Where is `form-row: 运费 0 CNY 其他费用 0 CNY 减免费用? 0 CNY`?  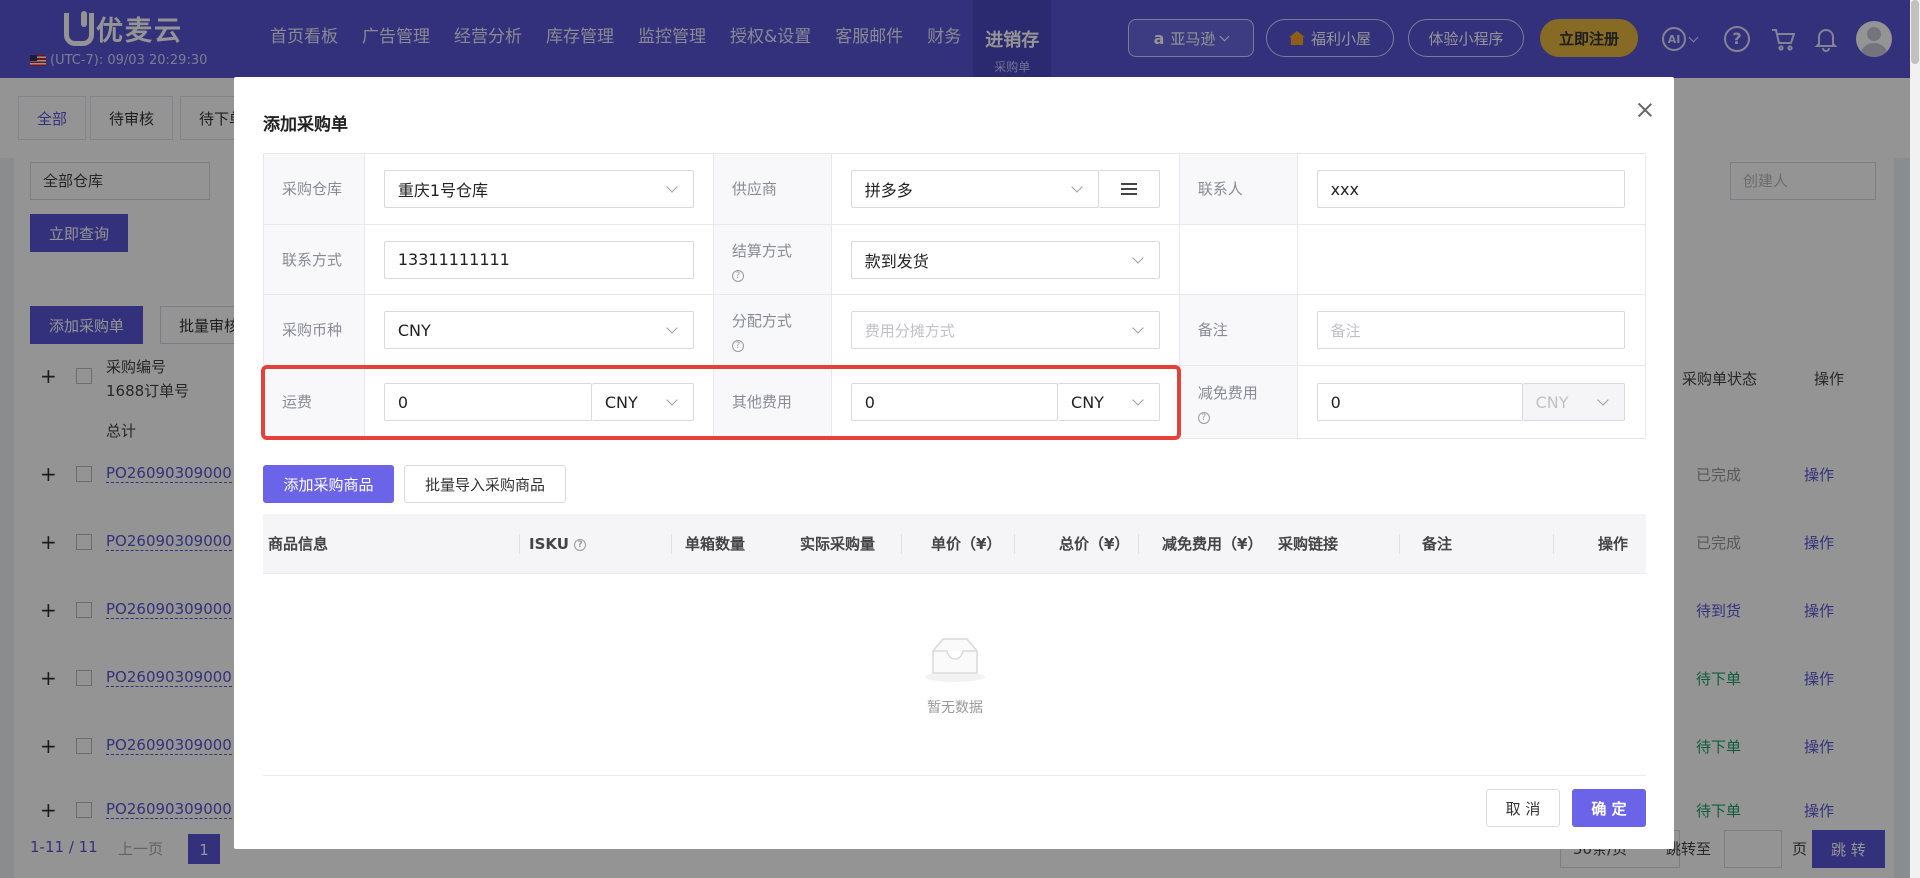 form-row: 运费 0 CNY 其他费用 0 CNY 减免费用? 0 CNY is located at coordinates (955, 402).